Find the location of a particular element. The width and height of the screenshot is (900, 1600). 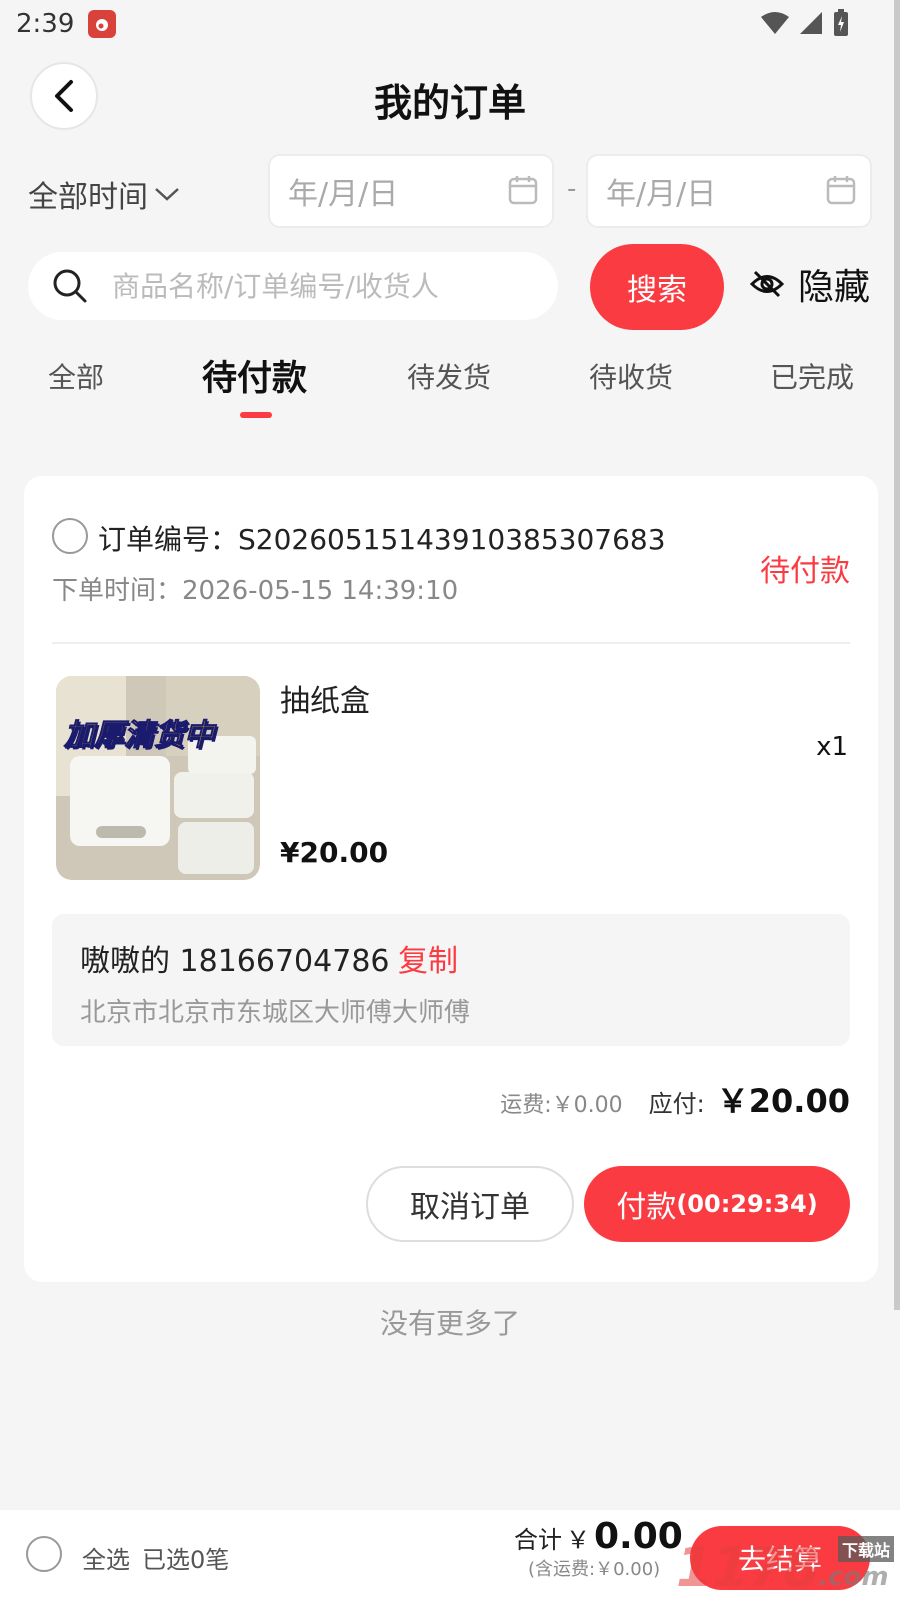

product-image: 加厚清货中 is located at coordinates (158, 778).